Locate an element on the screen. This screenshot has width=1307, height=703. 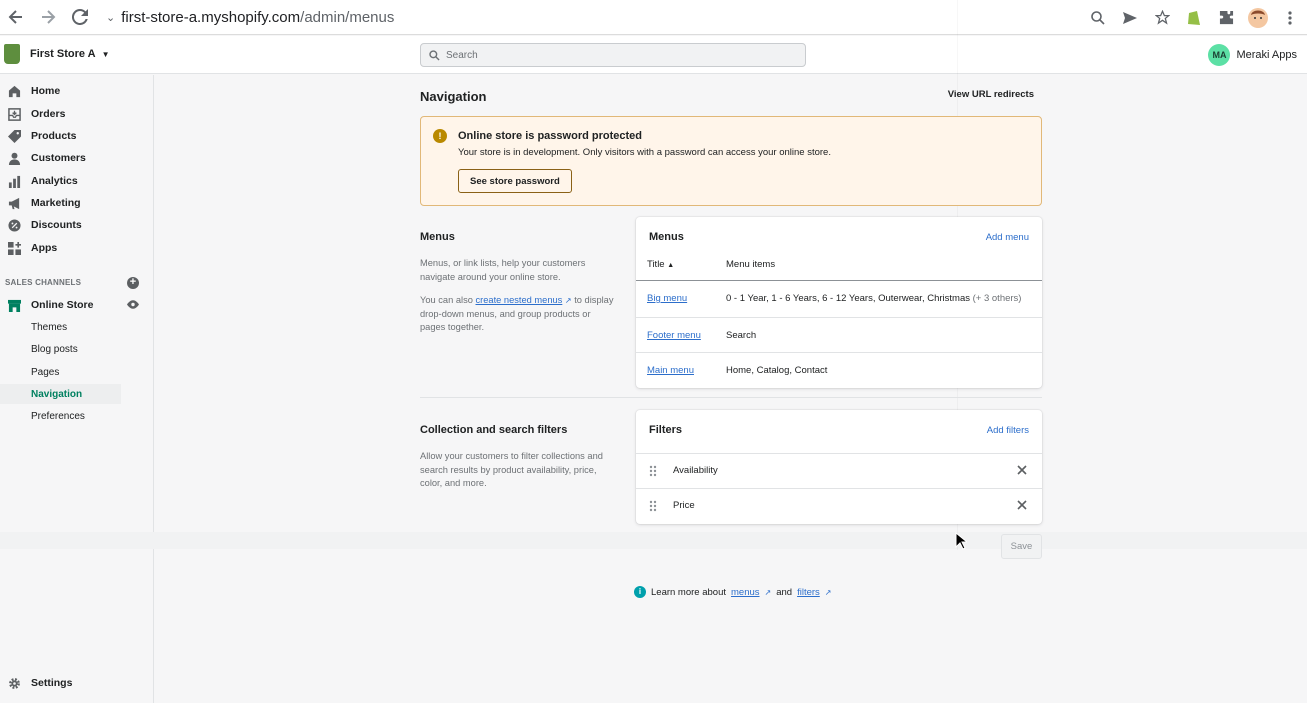
caret-down-icon: ▼ is located at coordinates (105, 54).